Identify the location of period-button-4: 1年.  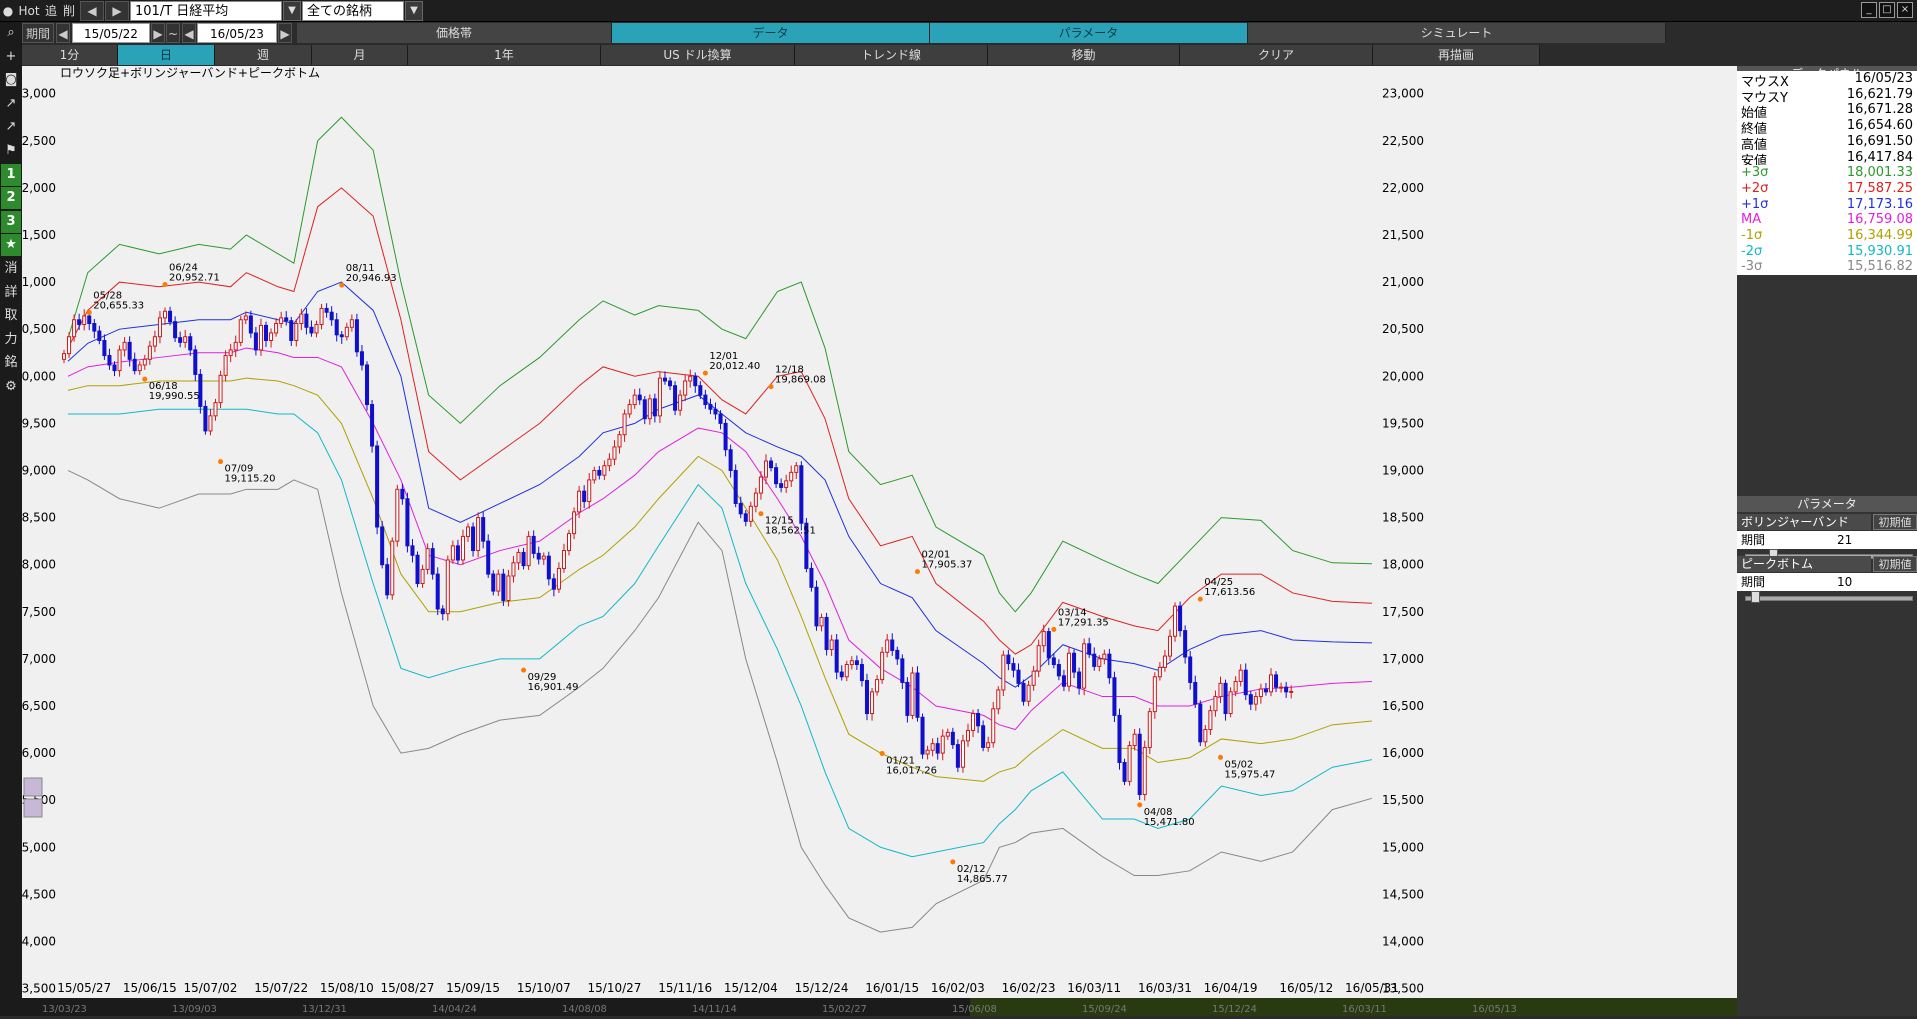
(504, 55).